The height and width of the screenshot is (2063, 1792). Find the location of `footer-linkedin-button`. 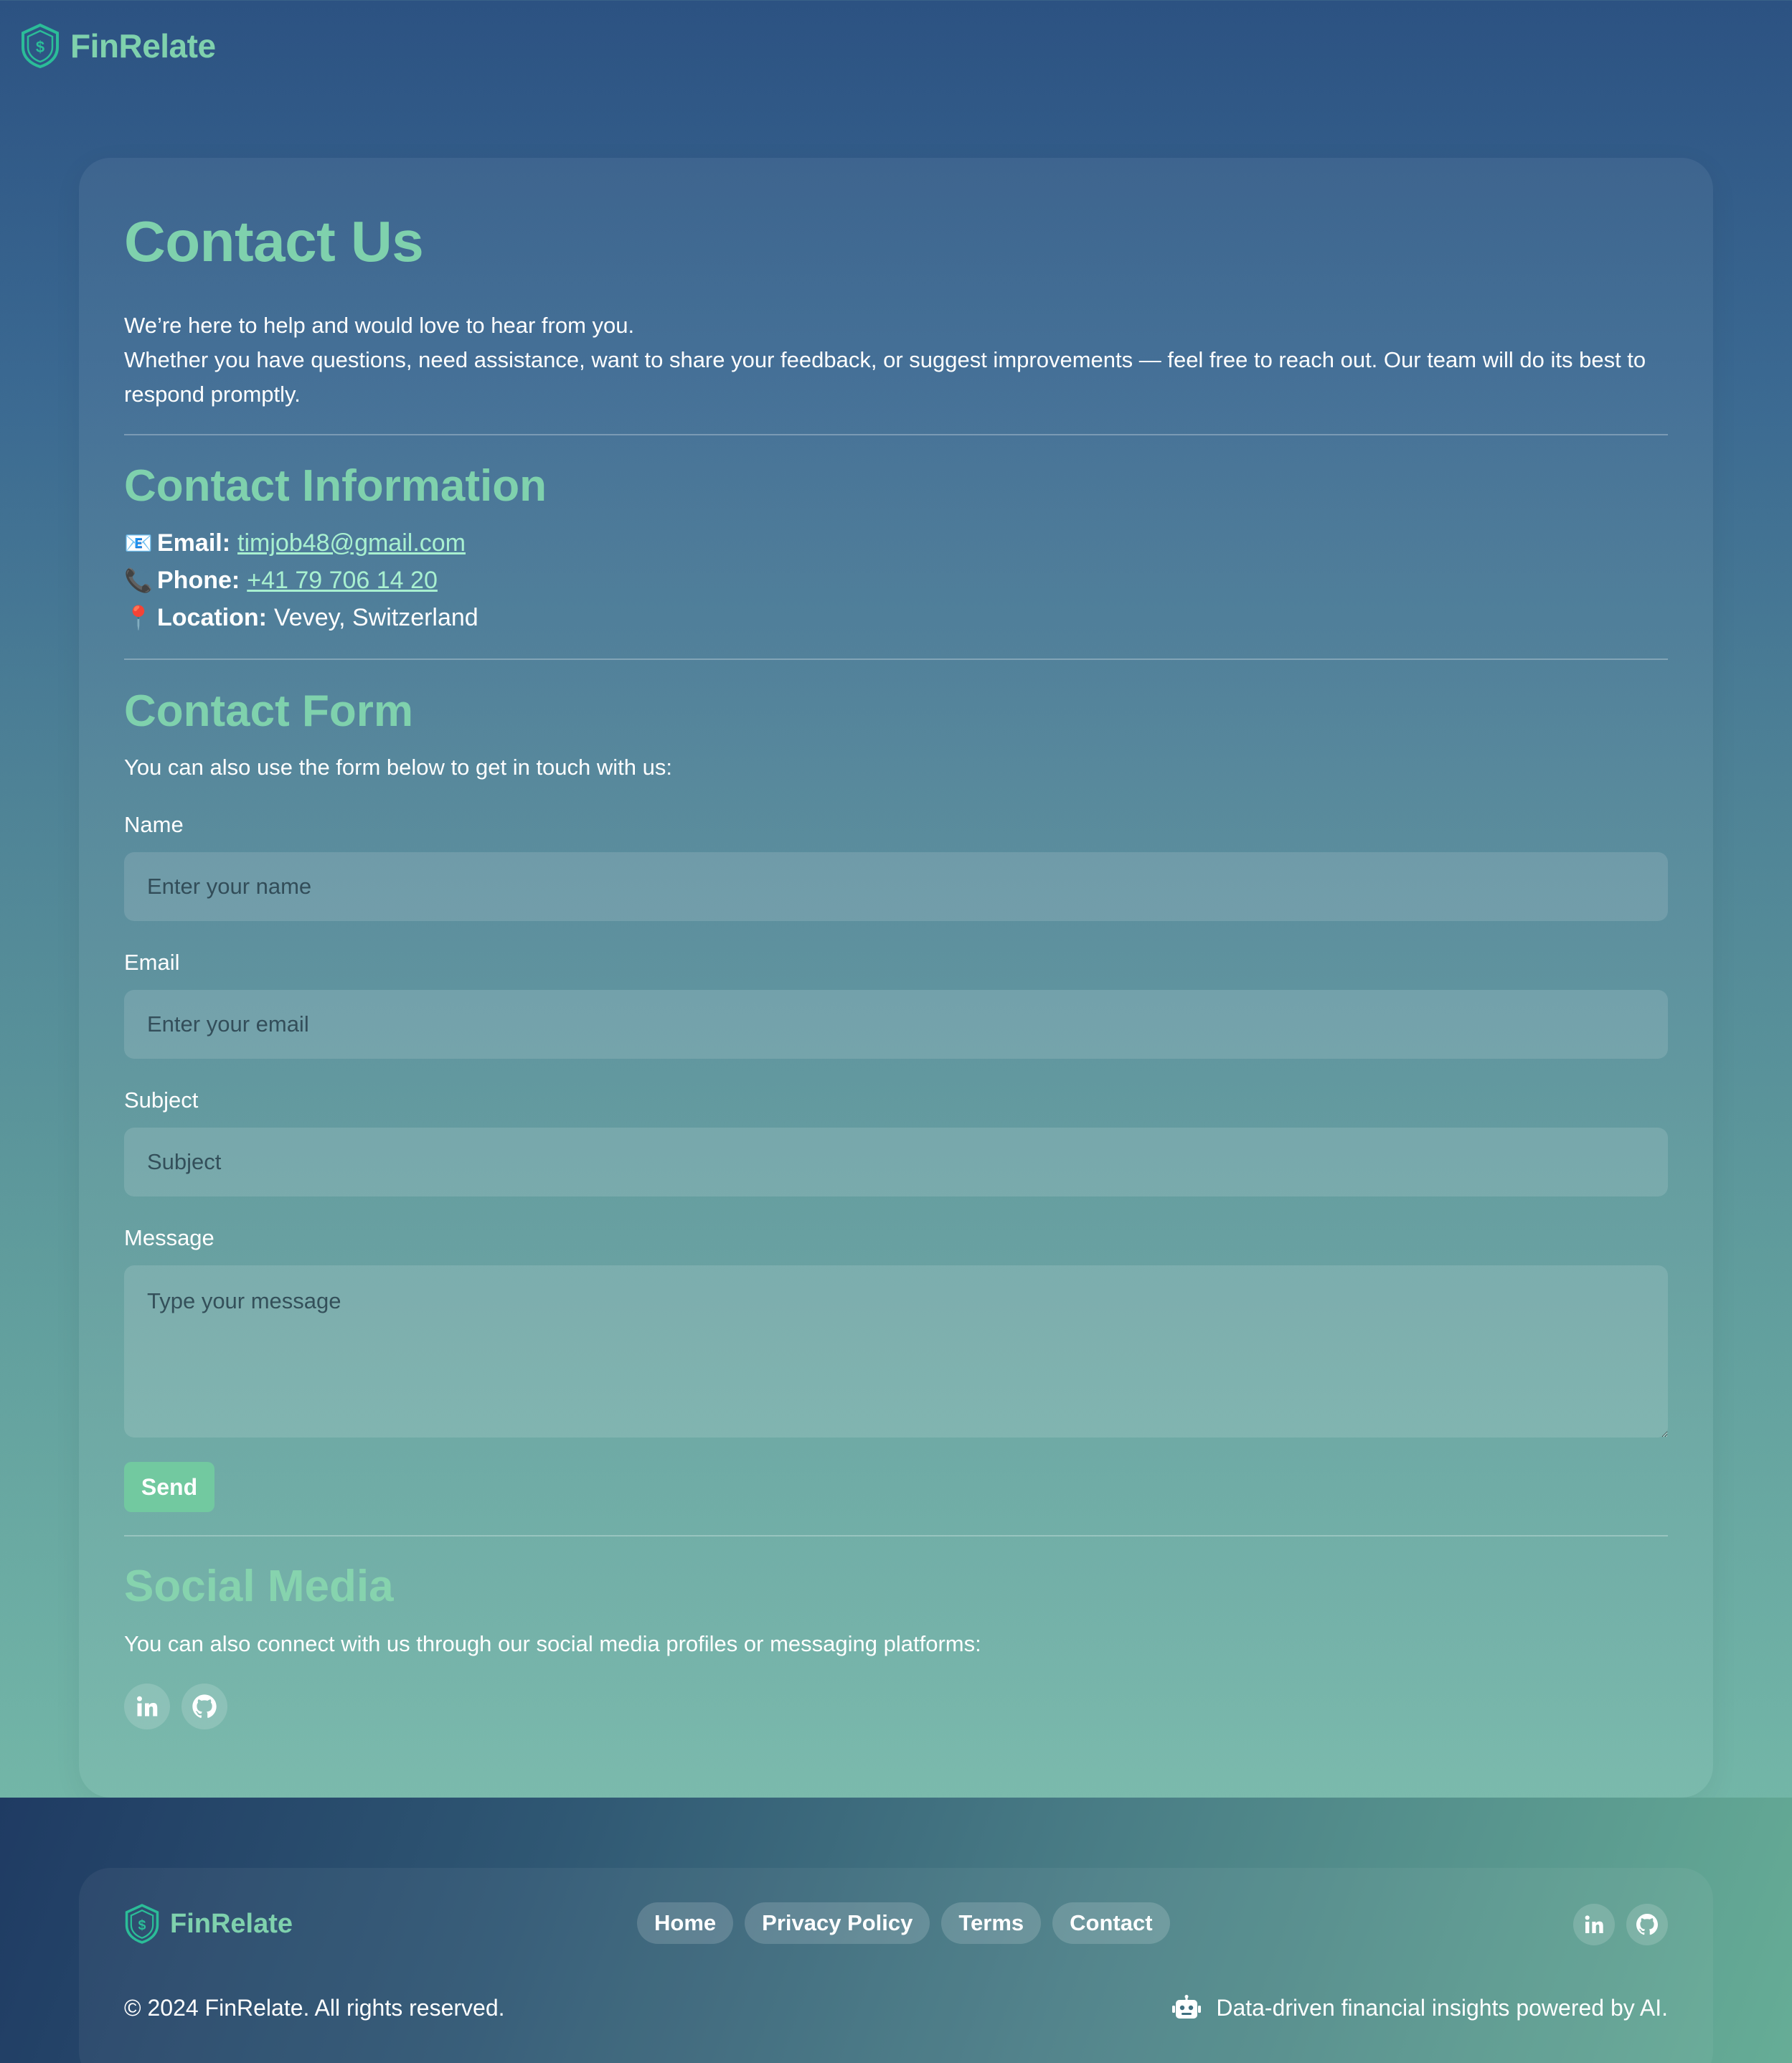

footer-linkedin-button is located at coordinates (1594, 1924).